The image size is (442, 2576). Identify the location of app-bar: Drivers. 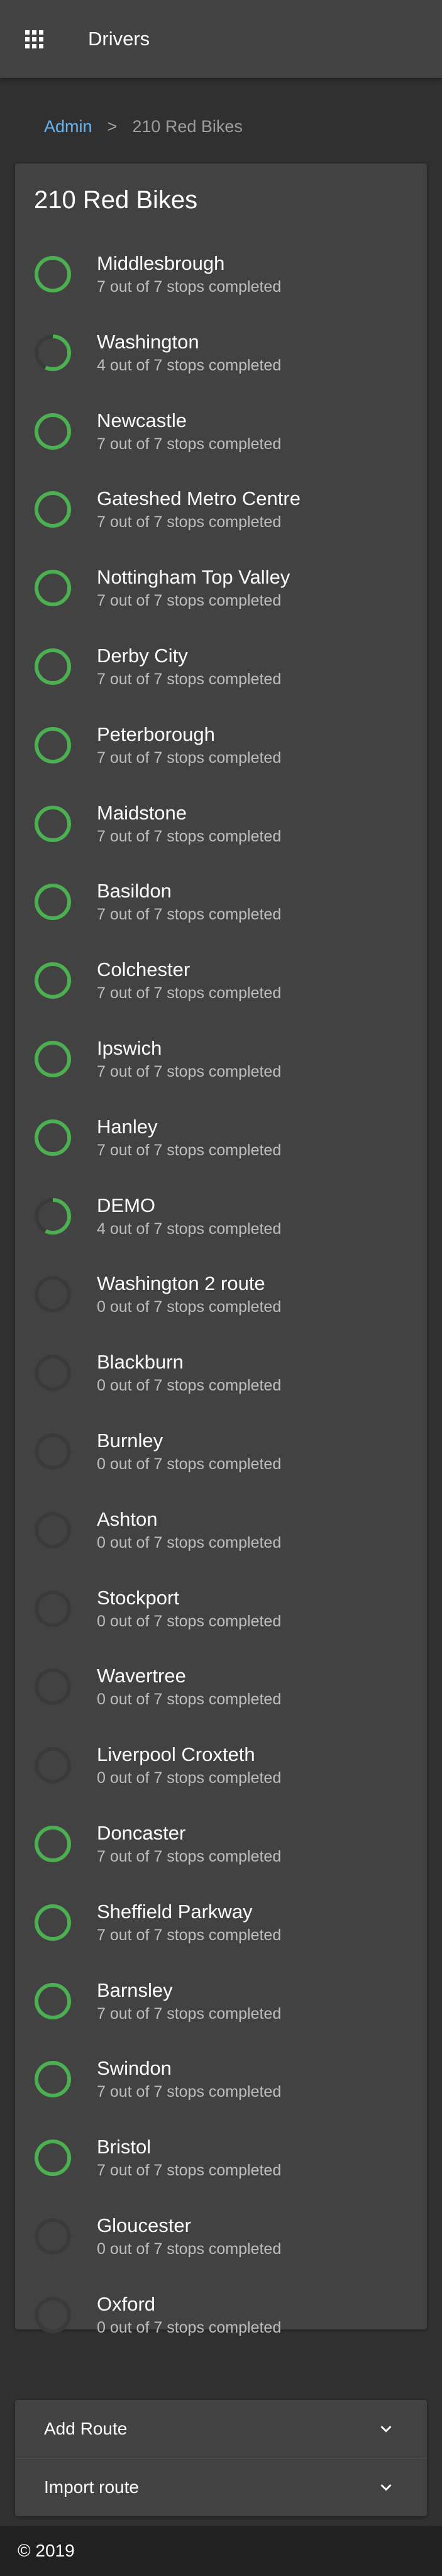
(221, 39).